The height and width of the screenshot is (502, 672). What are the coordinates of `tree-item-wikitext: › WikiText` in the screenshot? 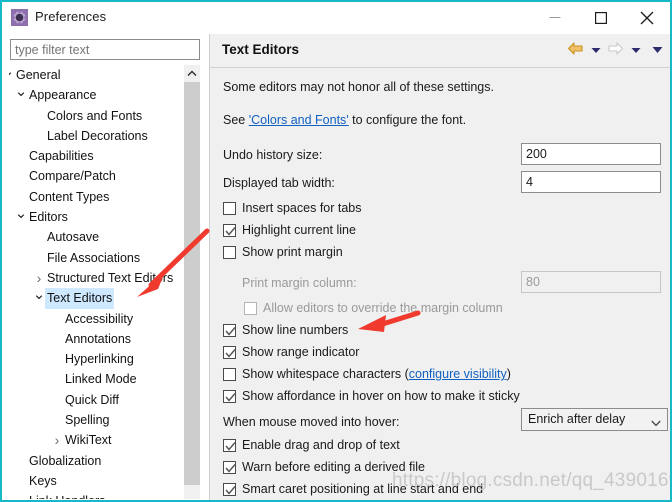 It's located at (105, 440).